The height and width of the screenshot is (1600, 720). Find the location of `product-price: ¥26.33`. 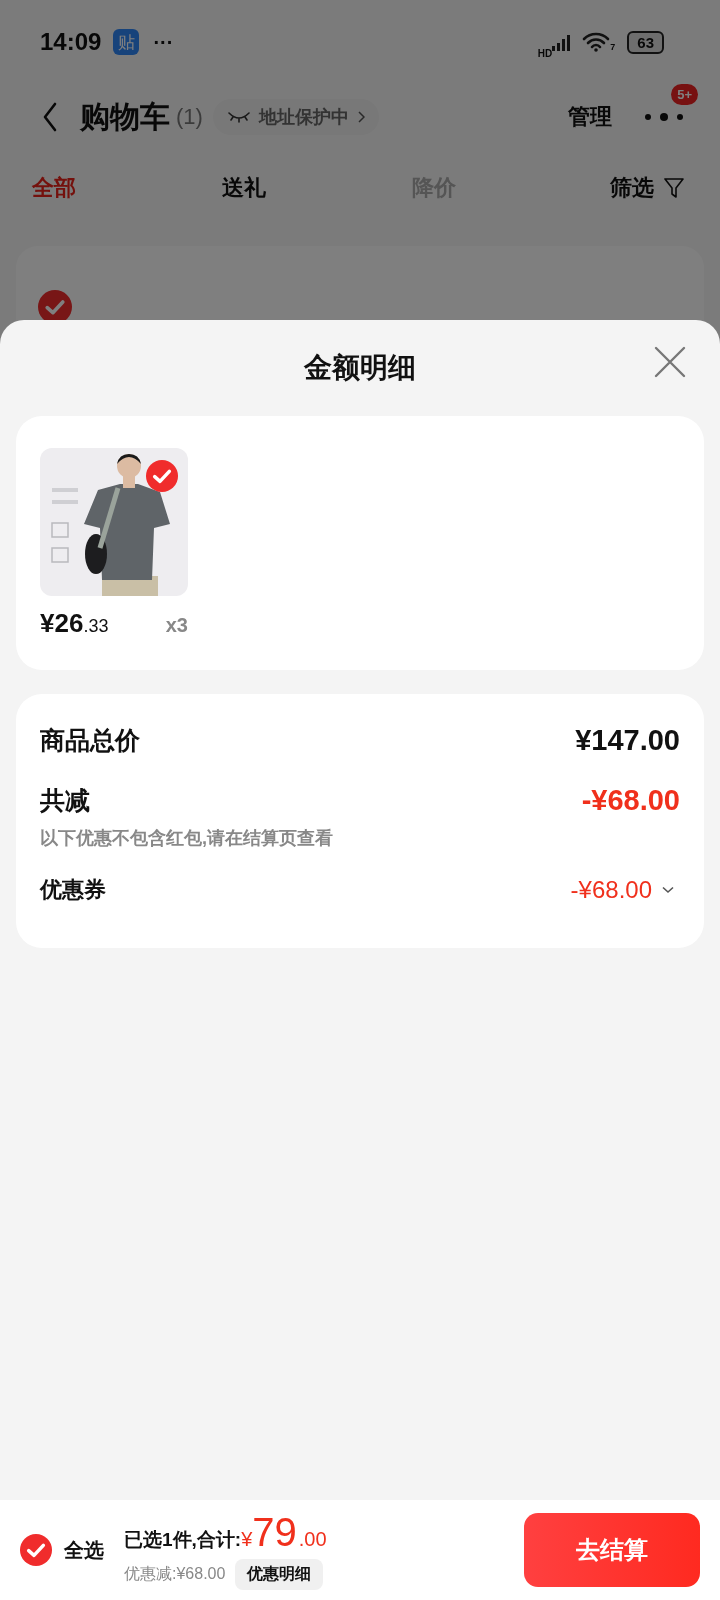

product-price: ¥26.33 is located at coordinates (74, 623).